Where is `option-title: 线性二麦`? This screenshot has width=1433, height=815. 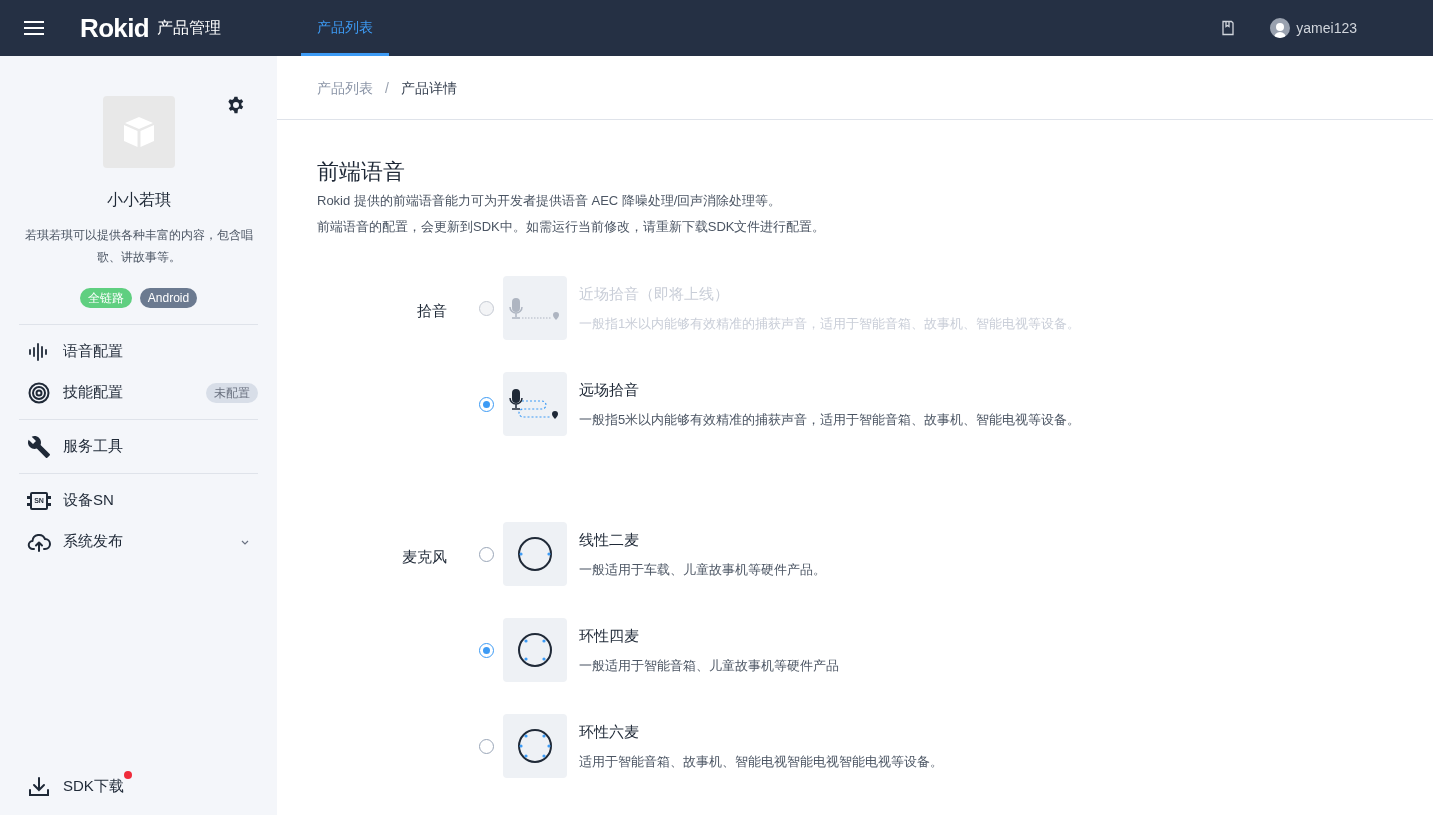
option-title: 线性二麦 is located at coordinates (609, 540).